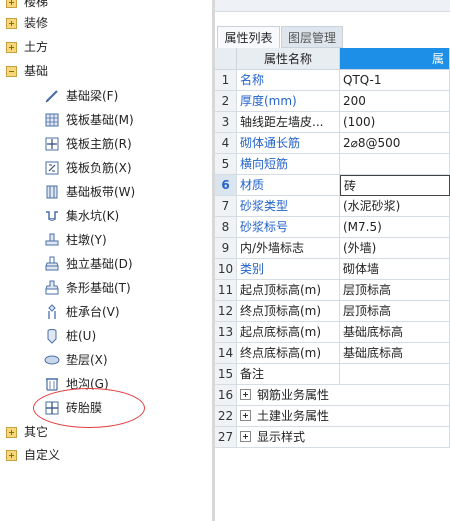 The height and width of the screenshot is (521, 450). I want to click on property-row: 12 终点顶标高(m) 层顶标高, so click(332, 311).